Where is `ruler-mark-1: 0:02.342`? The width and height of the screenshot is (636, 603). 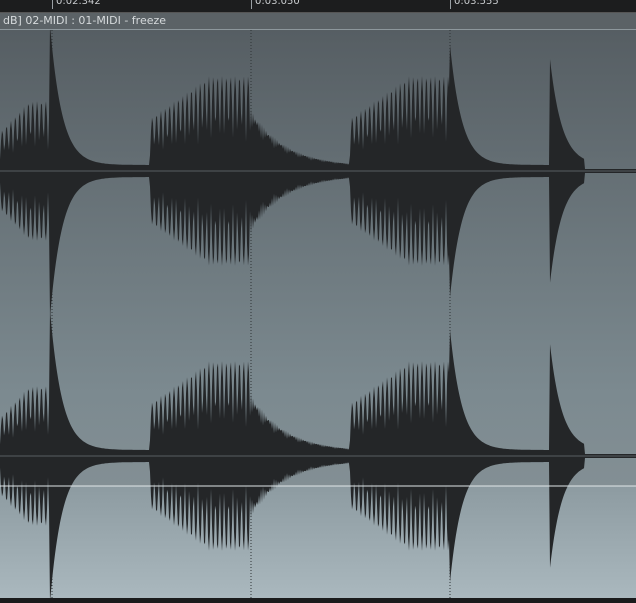
ruler-mark-1: 0:02.342 is located at coordinates (76, 4).